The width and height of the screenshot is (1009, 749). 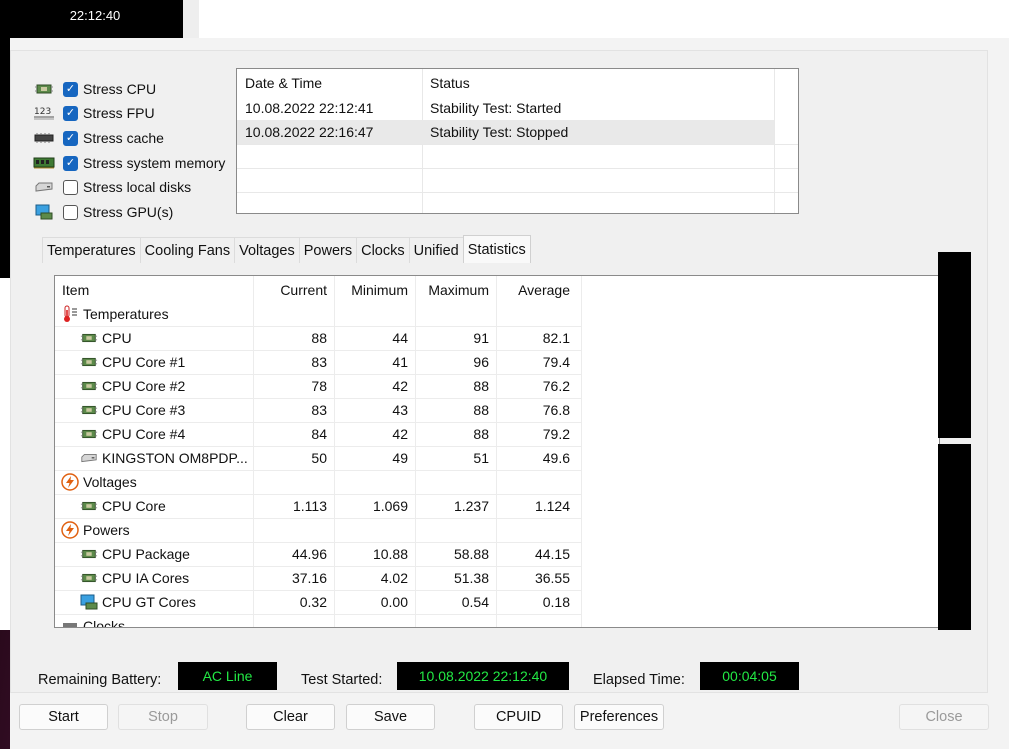 What do you see at coordinates (390, 717) in the screenshot?
I see `save-button: Save` at bounding box center [390, 717].